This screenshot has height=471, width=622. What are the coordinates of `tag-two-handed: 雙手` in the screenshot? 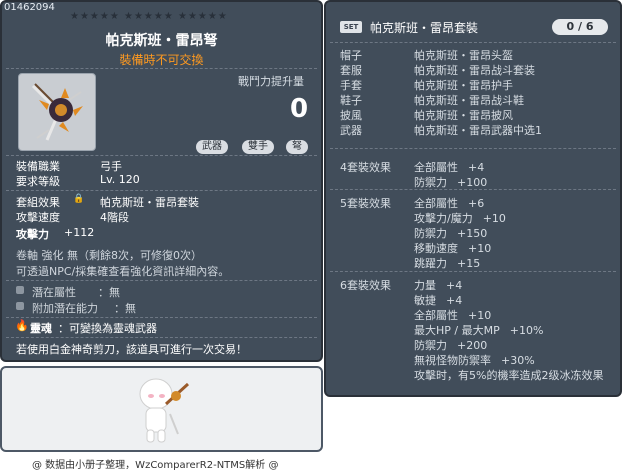 It's located at (258, 147).